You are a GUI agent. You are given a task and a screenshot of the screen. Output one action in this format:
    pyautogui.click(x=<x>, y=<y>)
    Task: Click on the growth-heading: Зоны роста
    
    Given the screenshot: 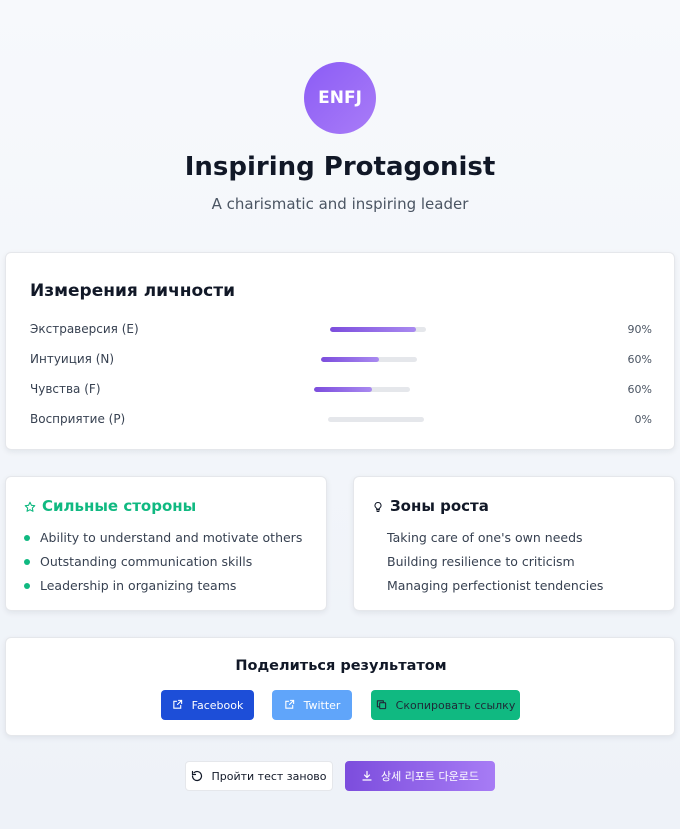 What is the action you would take?
    pyautogui.click(x=430, y=506)
    